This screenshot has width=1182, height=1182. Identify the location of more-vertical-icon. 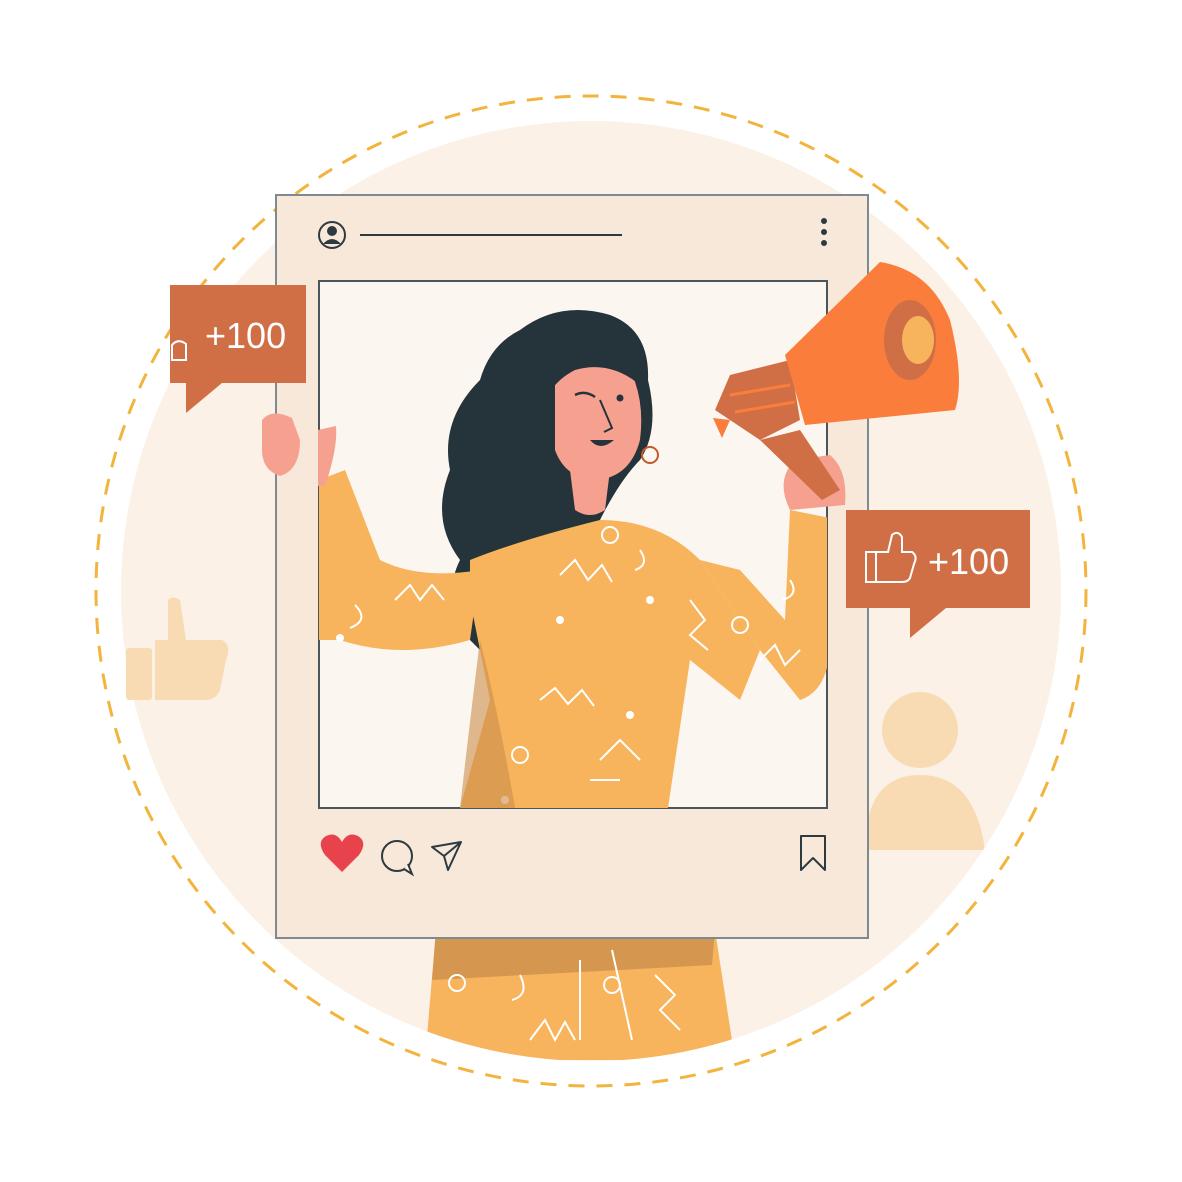
(824, 232).